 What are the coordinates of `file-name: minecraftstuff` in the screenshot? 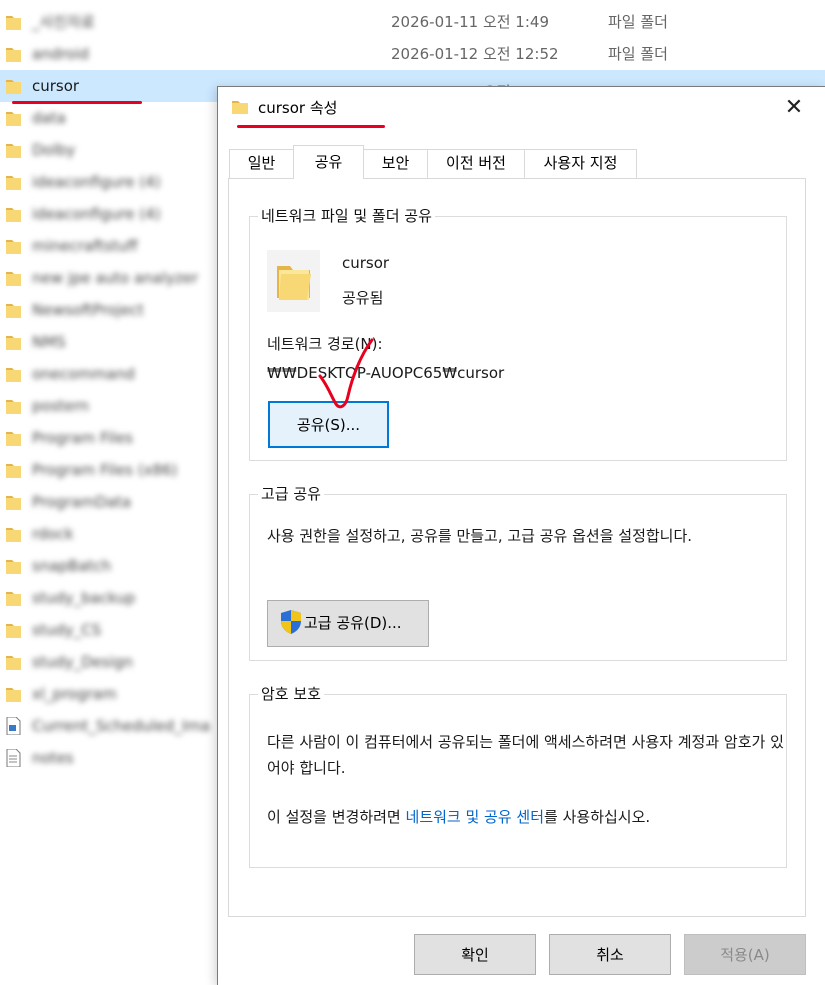 It's located at (85, 246).